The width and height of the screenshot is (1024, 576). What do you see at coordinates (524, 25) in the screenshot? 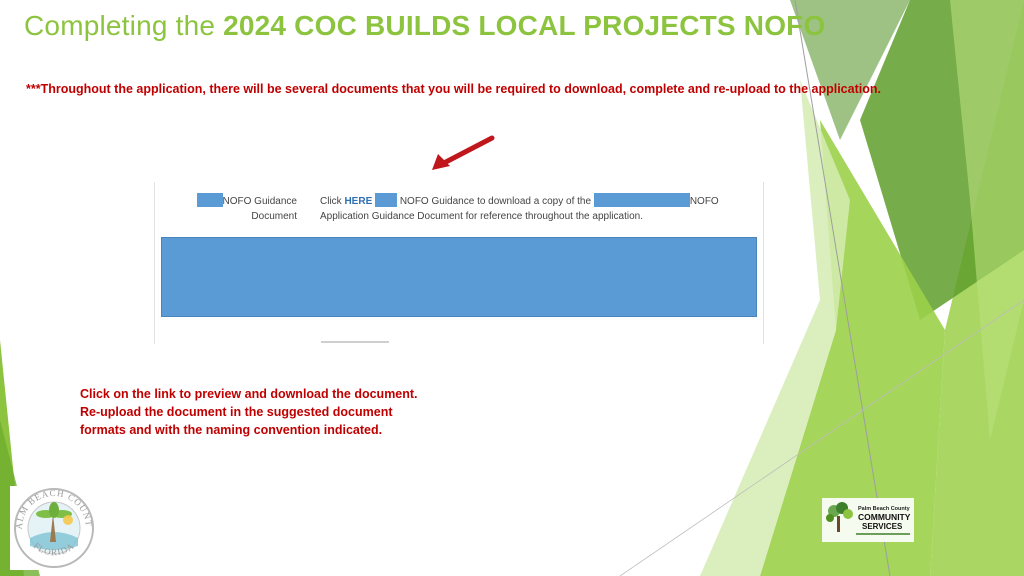
I see `title-emphasis: 2024 COC BUILDS LOCAL PROJECTS NOFO` at bounding box center [524, 25].